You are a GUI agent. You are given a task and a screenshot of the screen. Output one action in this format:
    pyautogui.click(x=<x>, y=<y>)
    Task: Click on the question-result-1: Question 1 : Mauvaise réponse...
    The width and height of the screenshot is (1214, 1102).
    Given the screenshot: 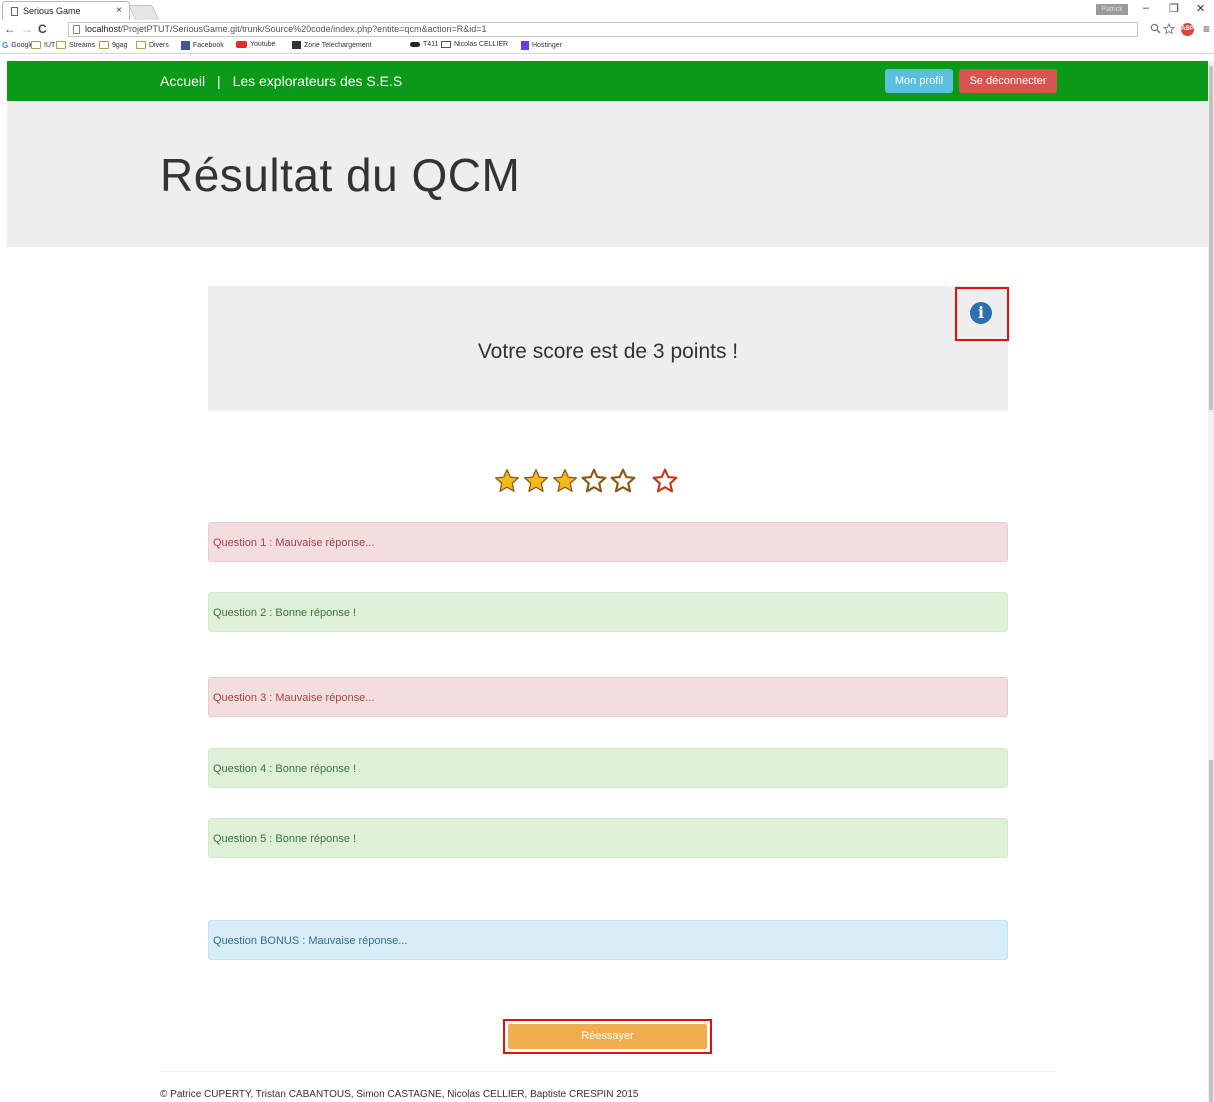 What is the action you would take?
    pyautogui.click(x=608, y=542)
    